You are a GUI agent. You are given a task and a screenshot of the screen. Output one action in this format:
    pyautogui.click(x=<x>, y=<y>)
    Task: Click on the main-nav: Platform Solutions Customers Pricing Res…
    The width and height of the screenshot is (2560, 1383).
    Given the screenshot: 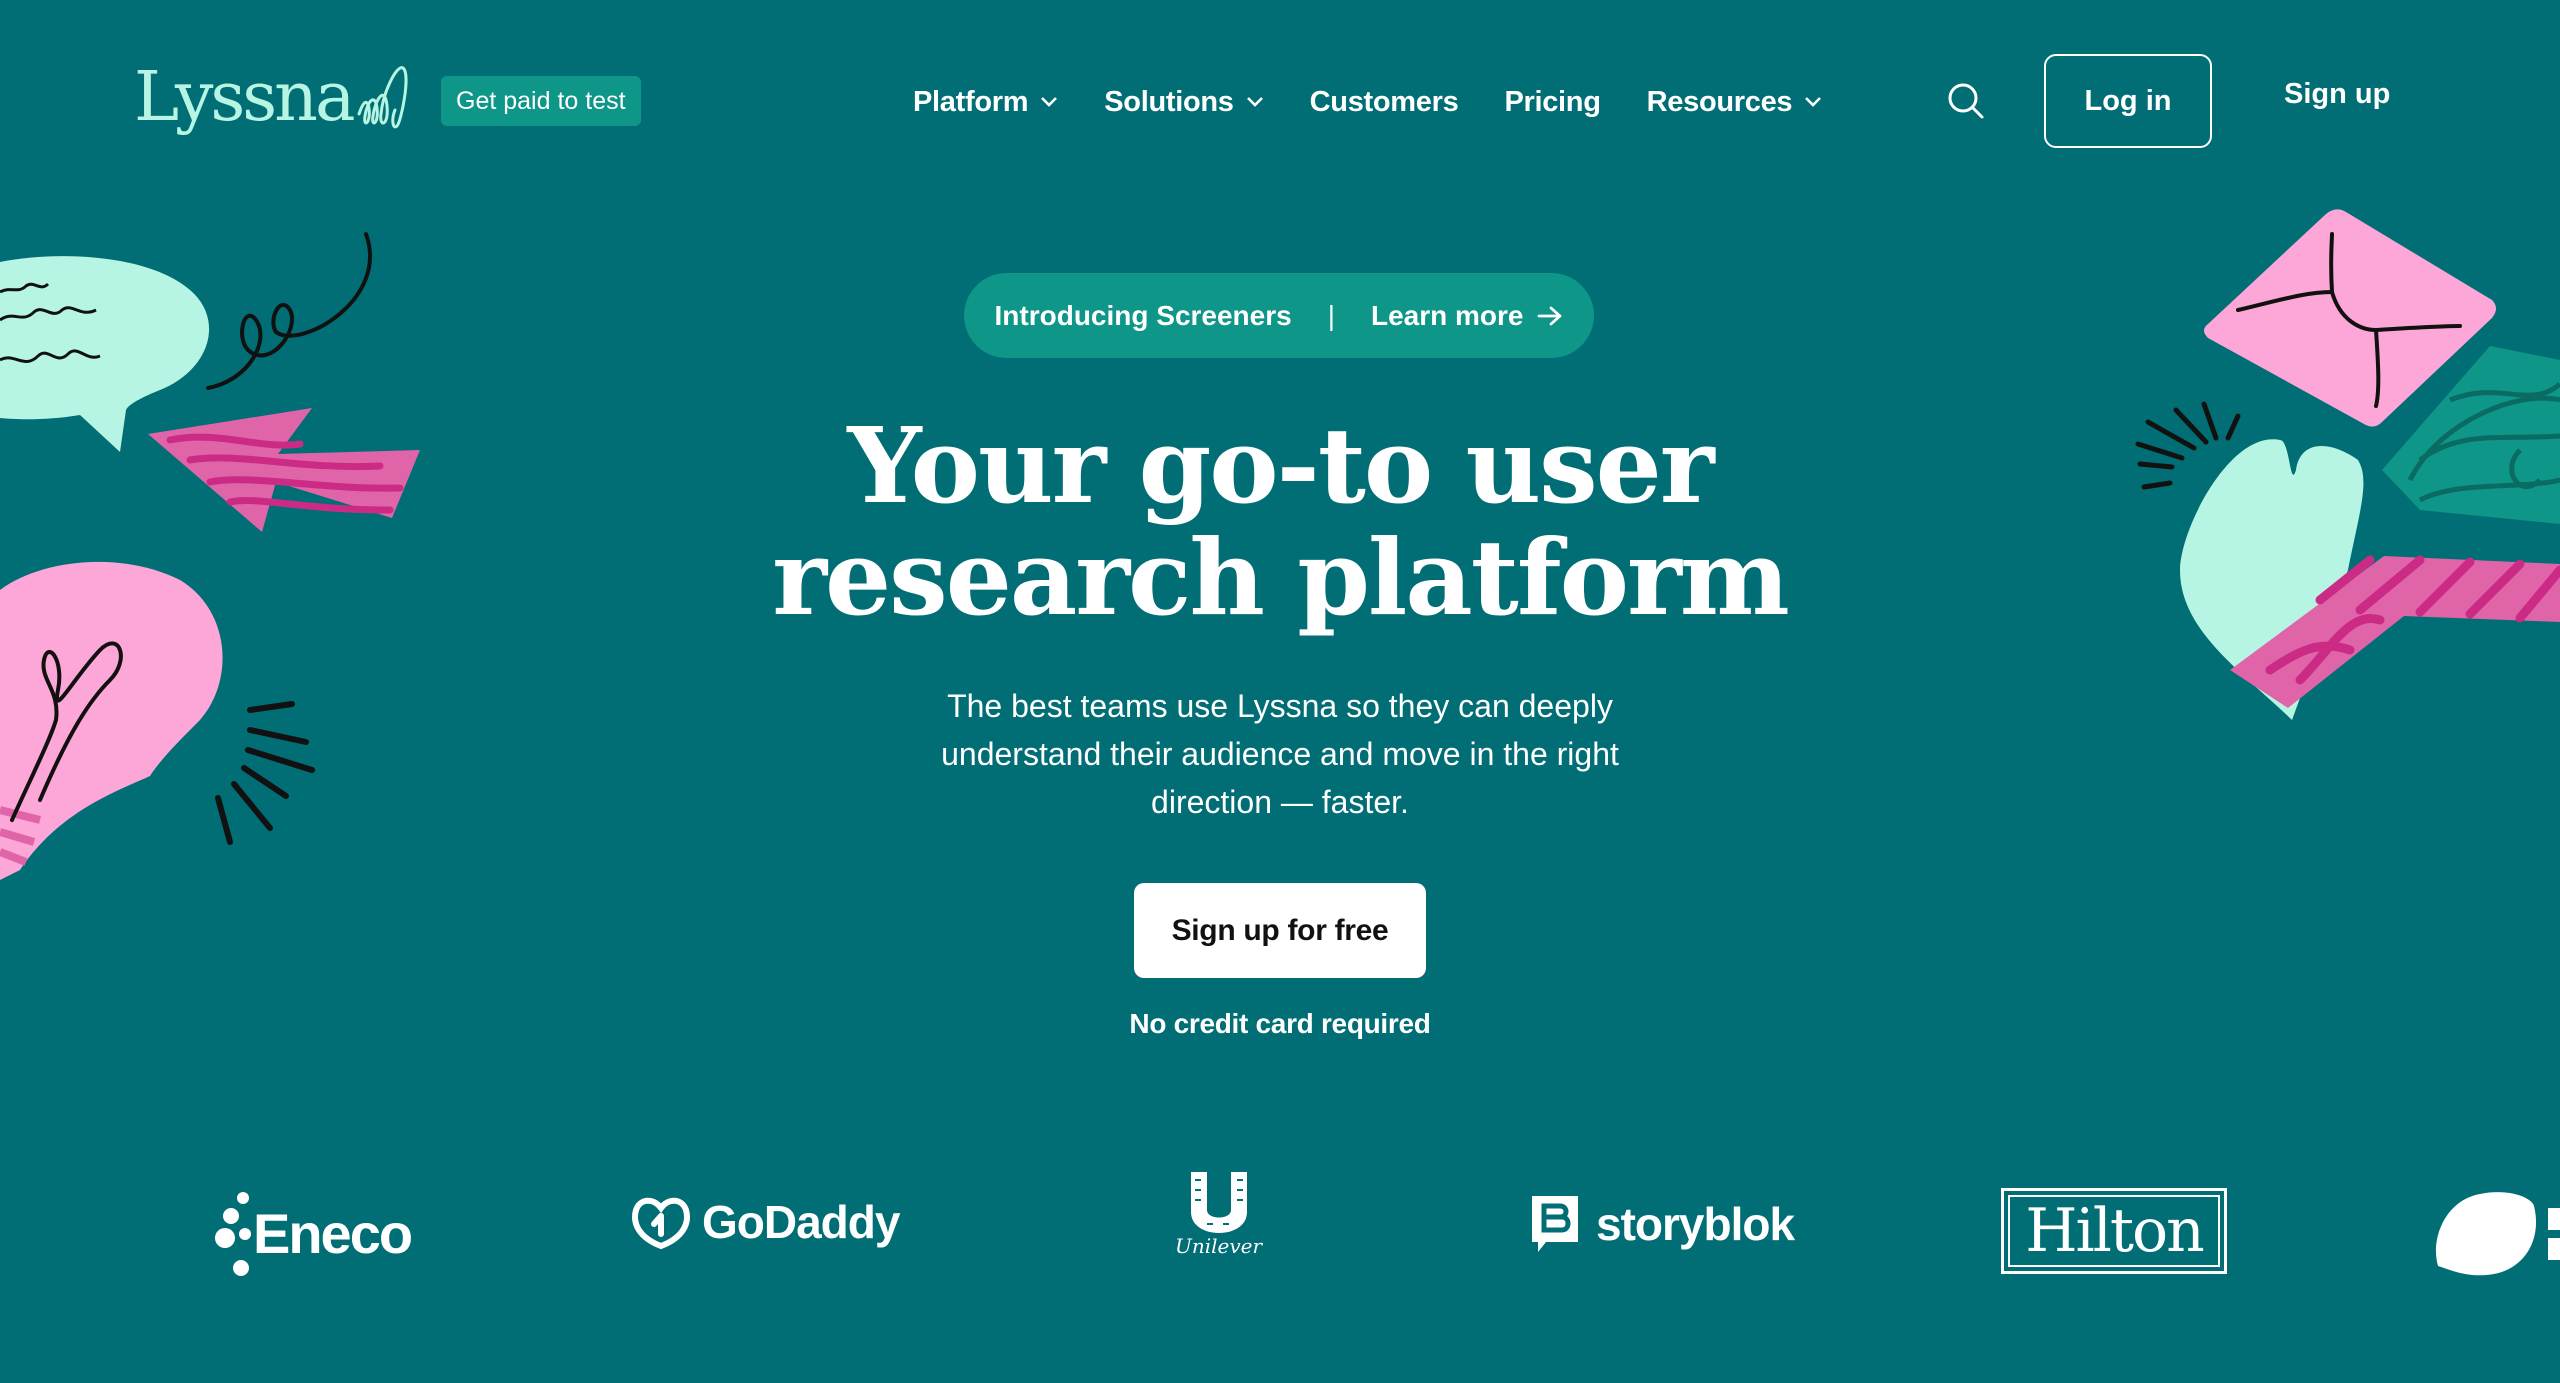 What is the action you would take?
    pyautogui.click(x=1390, y=102)
    